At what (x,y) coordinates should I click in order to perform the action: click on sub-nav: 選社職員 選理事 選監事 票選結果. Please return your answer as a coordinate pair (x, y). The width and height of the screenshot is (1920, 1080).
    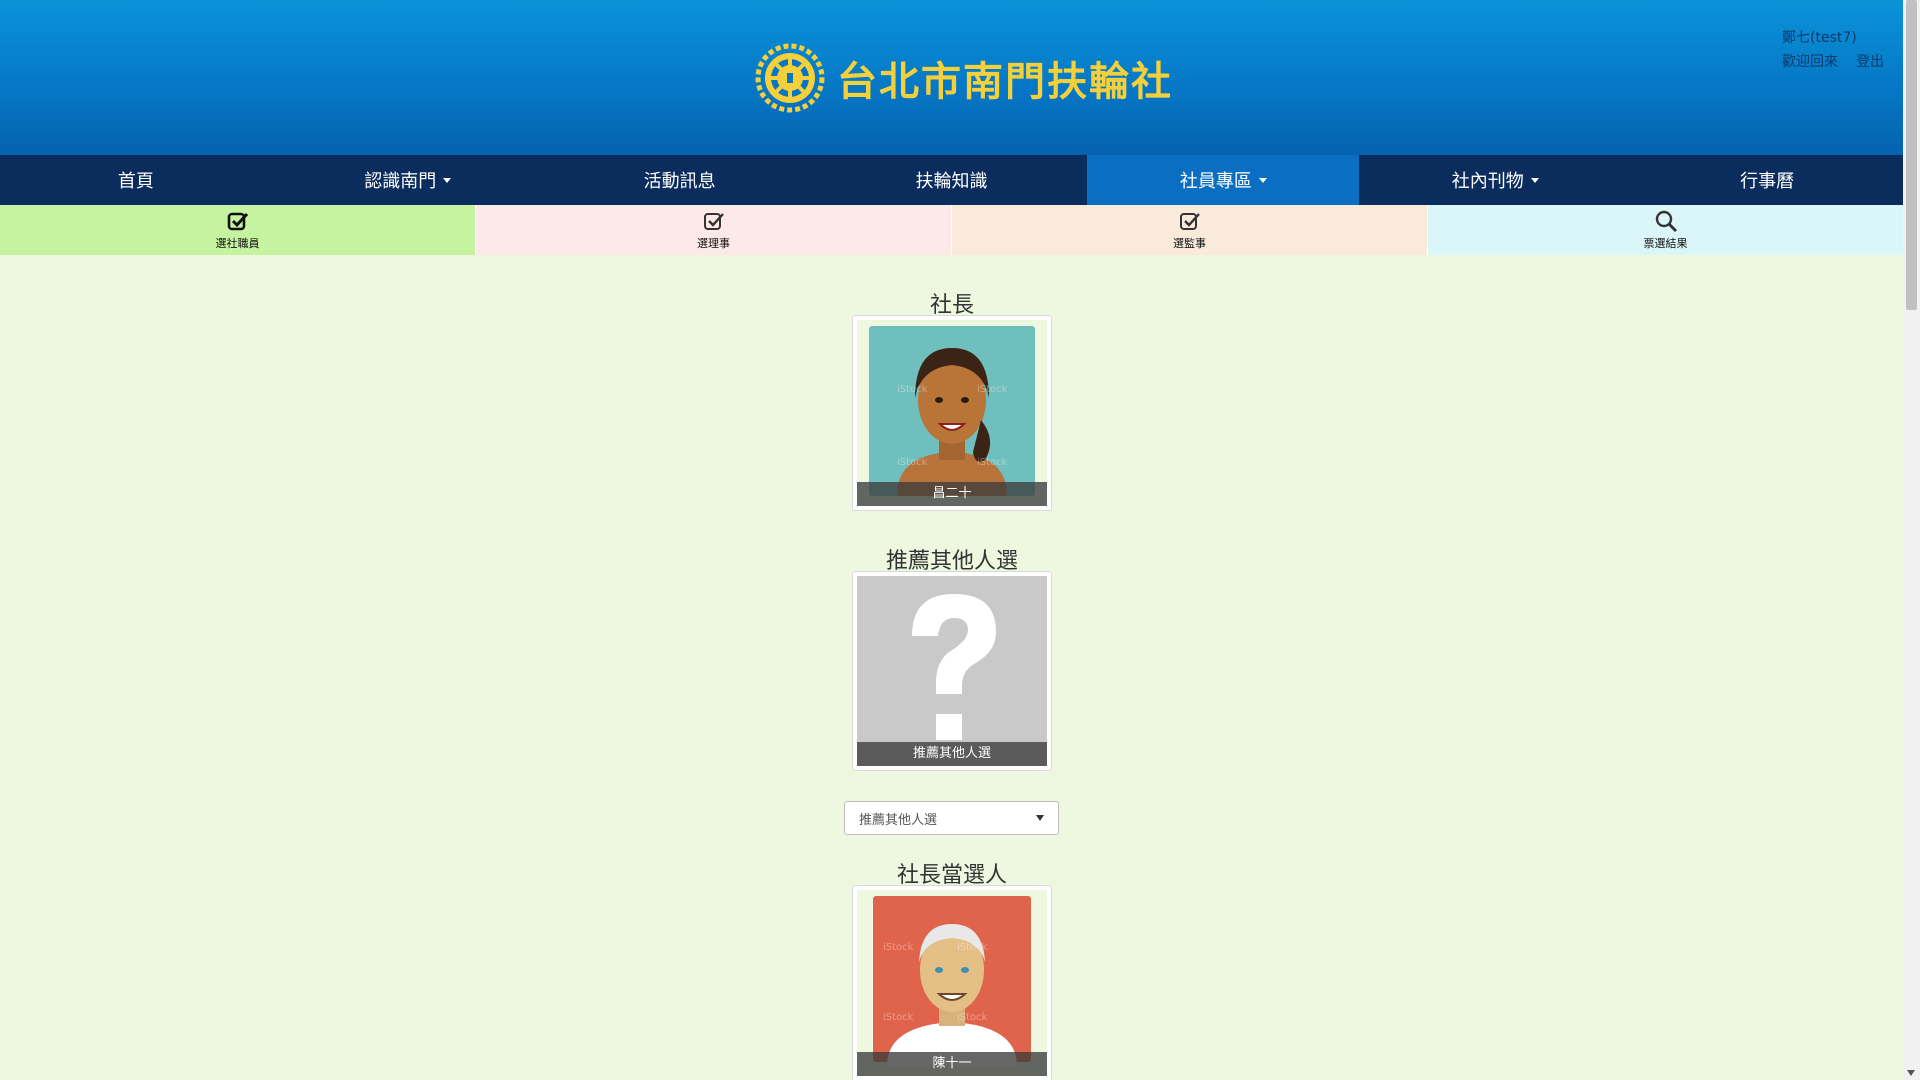
    Looking at the image, I should click on (951, 230).